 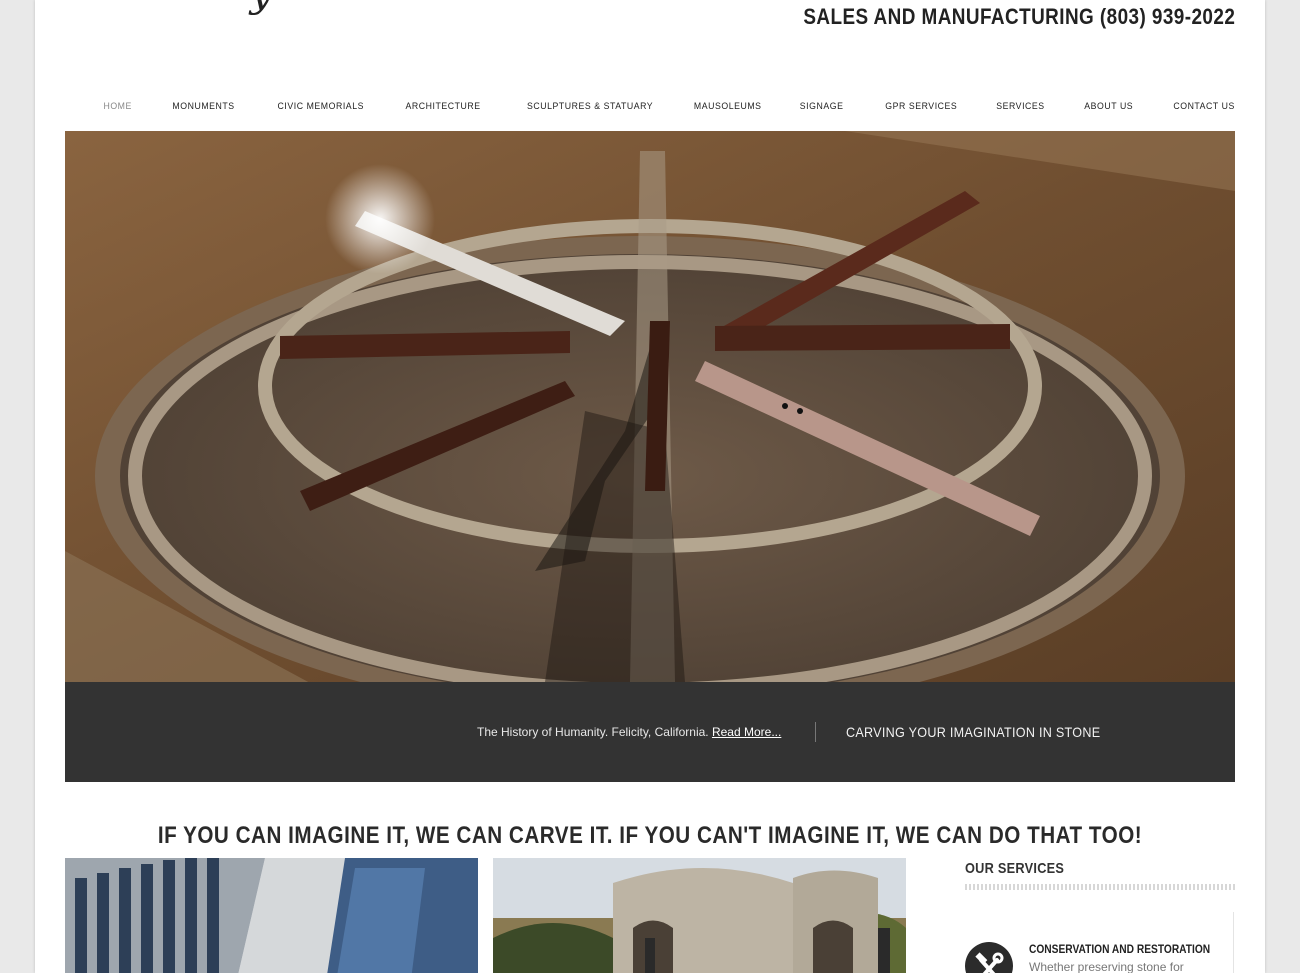 What do you see at coordinates (1188, 106) in the screenshot?
I see `nav-item-contact-us: CONTACT US` at bounding box center [1188, 106].